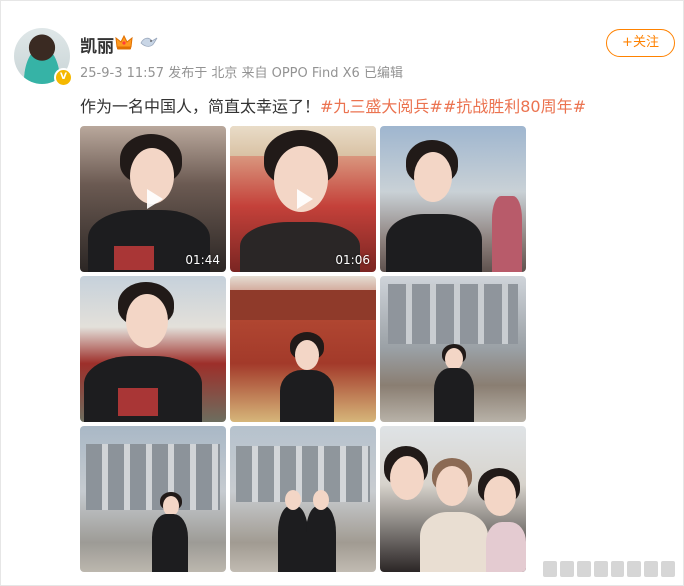 The image size is (684, 586). What do you see at coordinates (149, 42) in the screenshot?
I see `bird-icon` at bounding box center [149, 42].